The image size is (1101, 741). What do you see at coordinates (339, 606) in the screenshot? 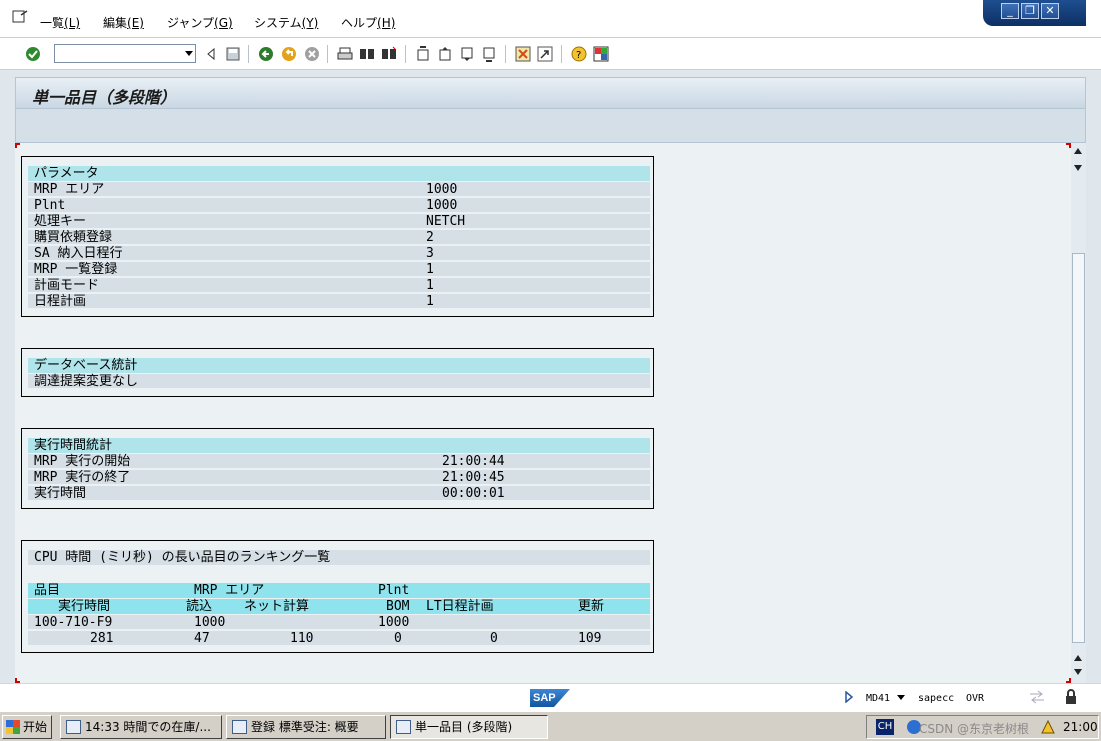
I see `column-header-row: 実行時間 読込 ネット計算 BOM LT日程計画 更新` at bounding box center [339, 606].